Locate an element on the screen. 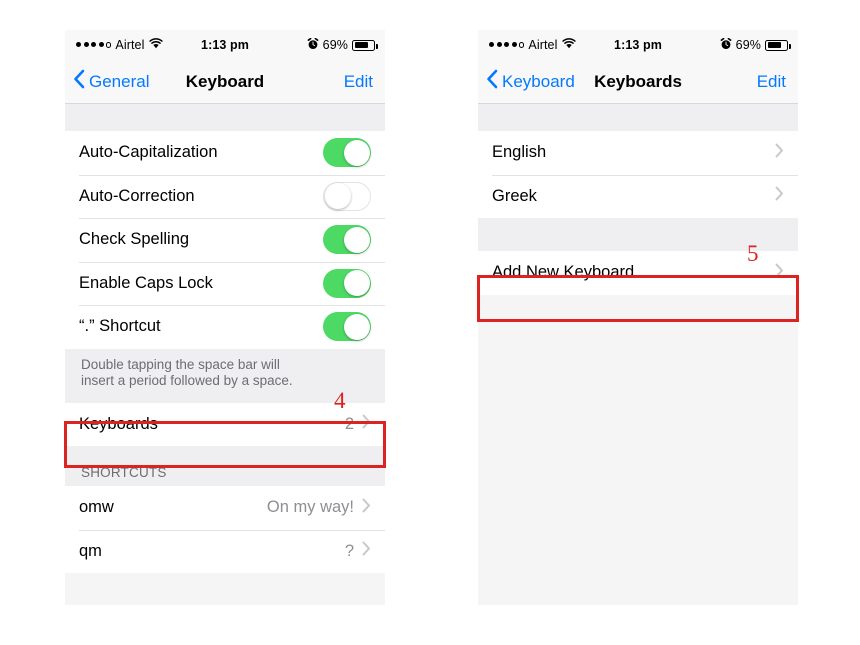 This screenshot has width=860, height=645. toggle-period-shortcut is located at coordinates (347, 327).